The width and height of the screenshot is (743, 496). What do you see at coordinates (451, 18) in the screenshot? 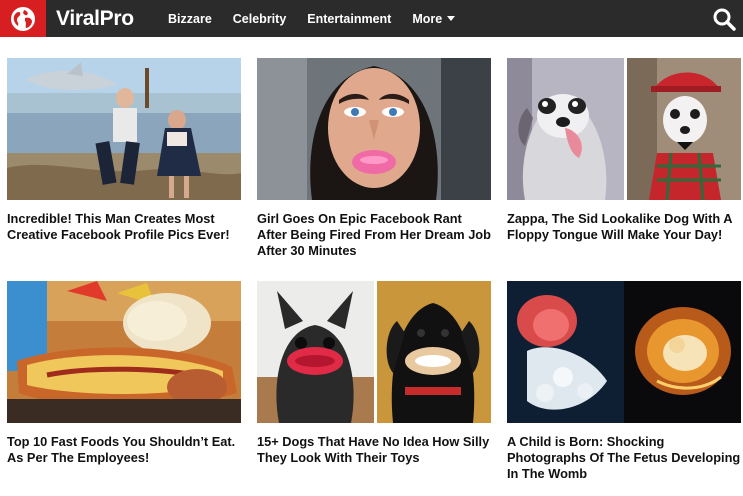
I see `caret-down-icon` at bounding box center [451, 18].